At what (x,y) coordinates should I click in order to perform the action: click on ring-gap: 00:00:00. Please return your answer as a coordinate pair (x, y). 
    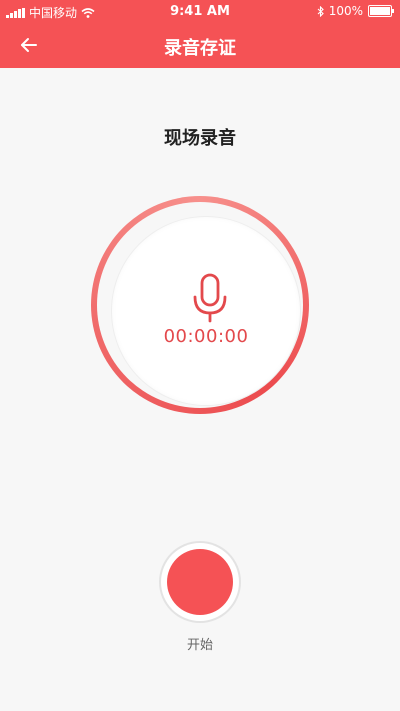
    Looking at the image, I should click on (200, 305).